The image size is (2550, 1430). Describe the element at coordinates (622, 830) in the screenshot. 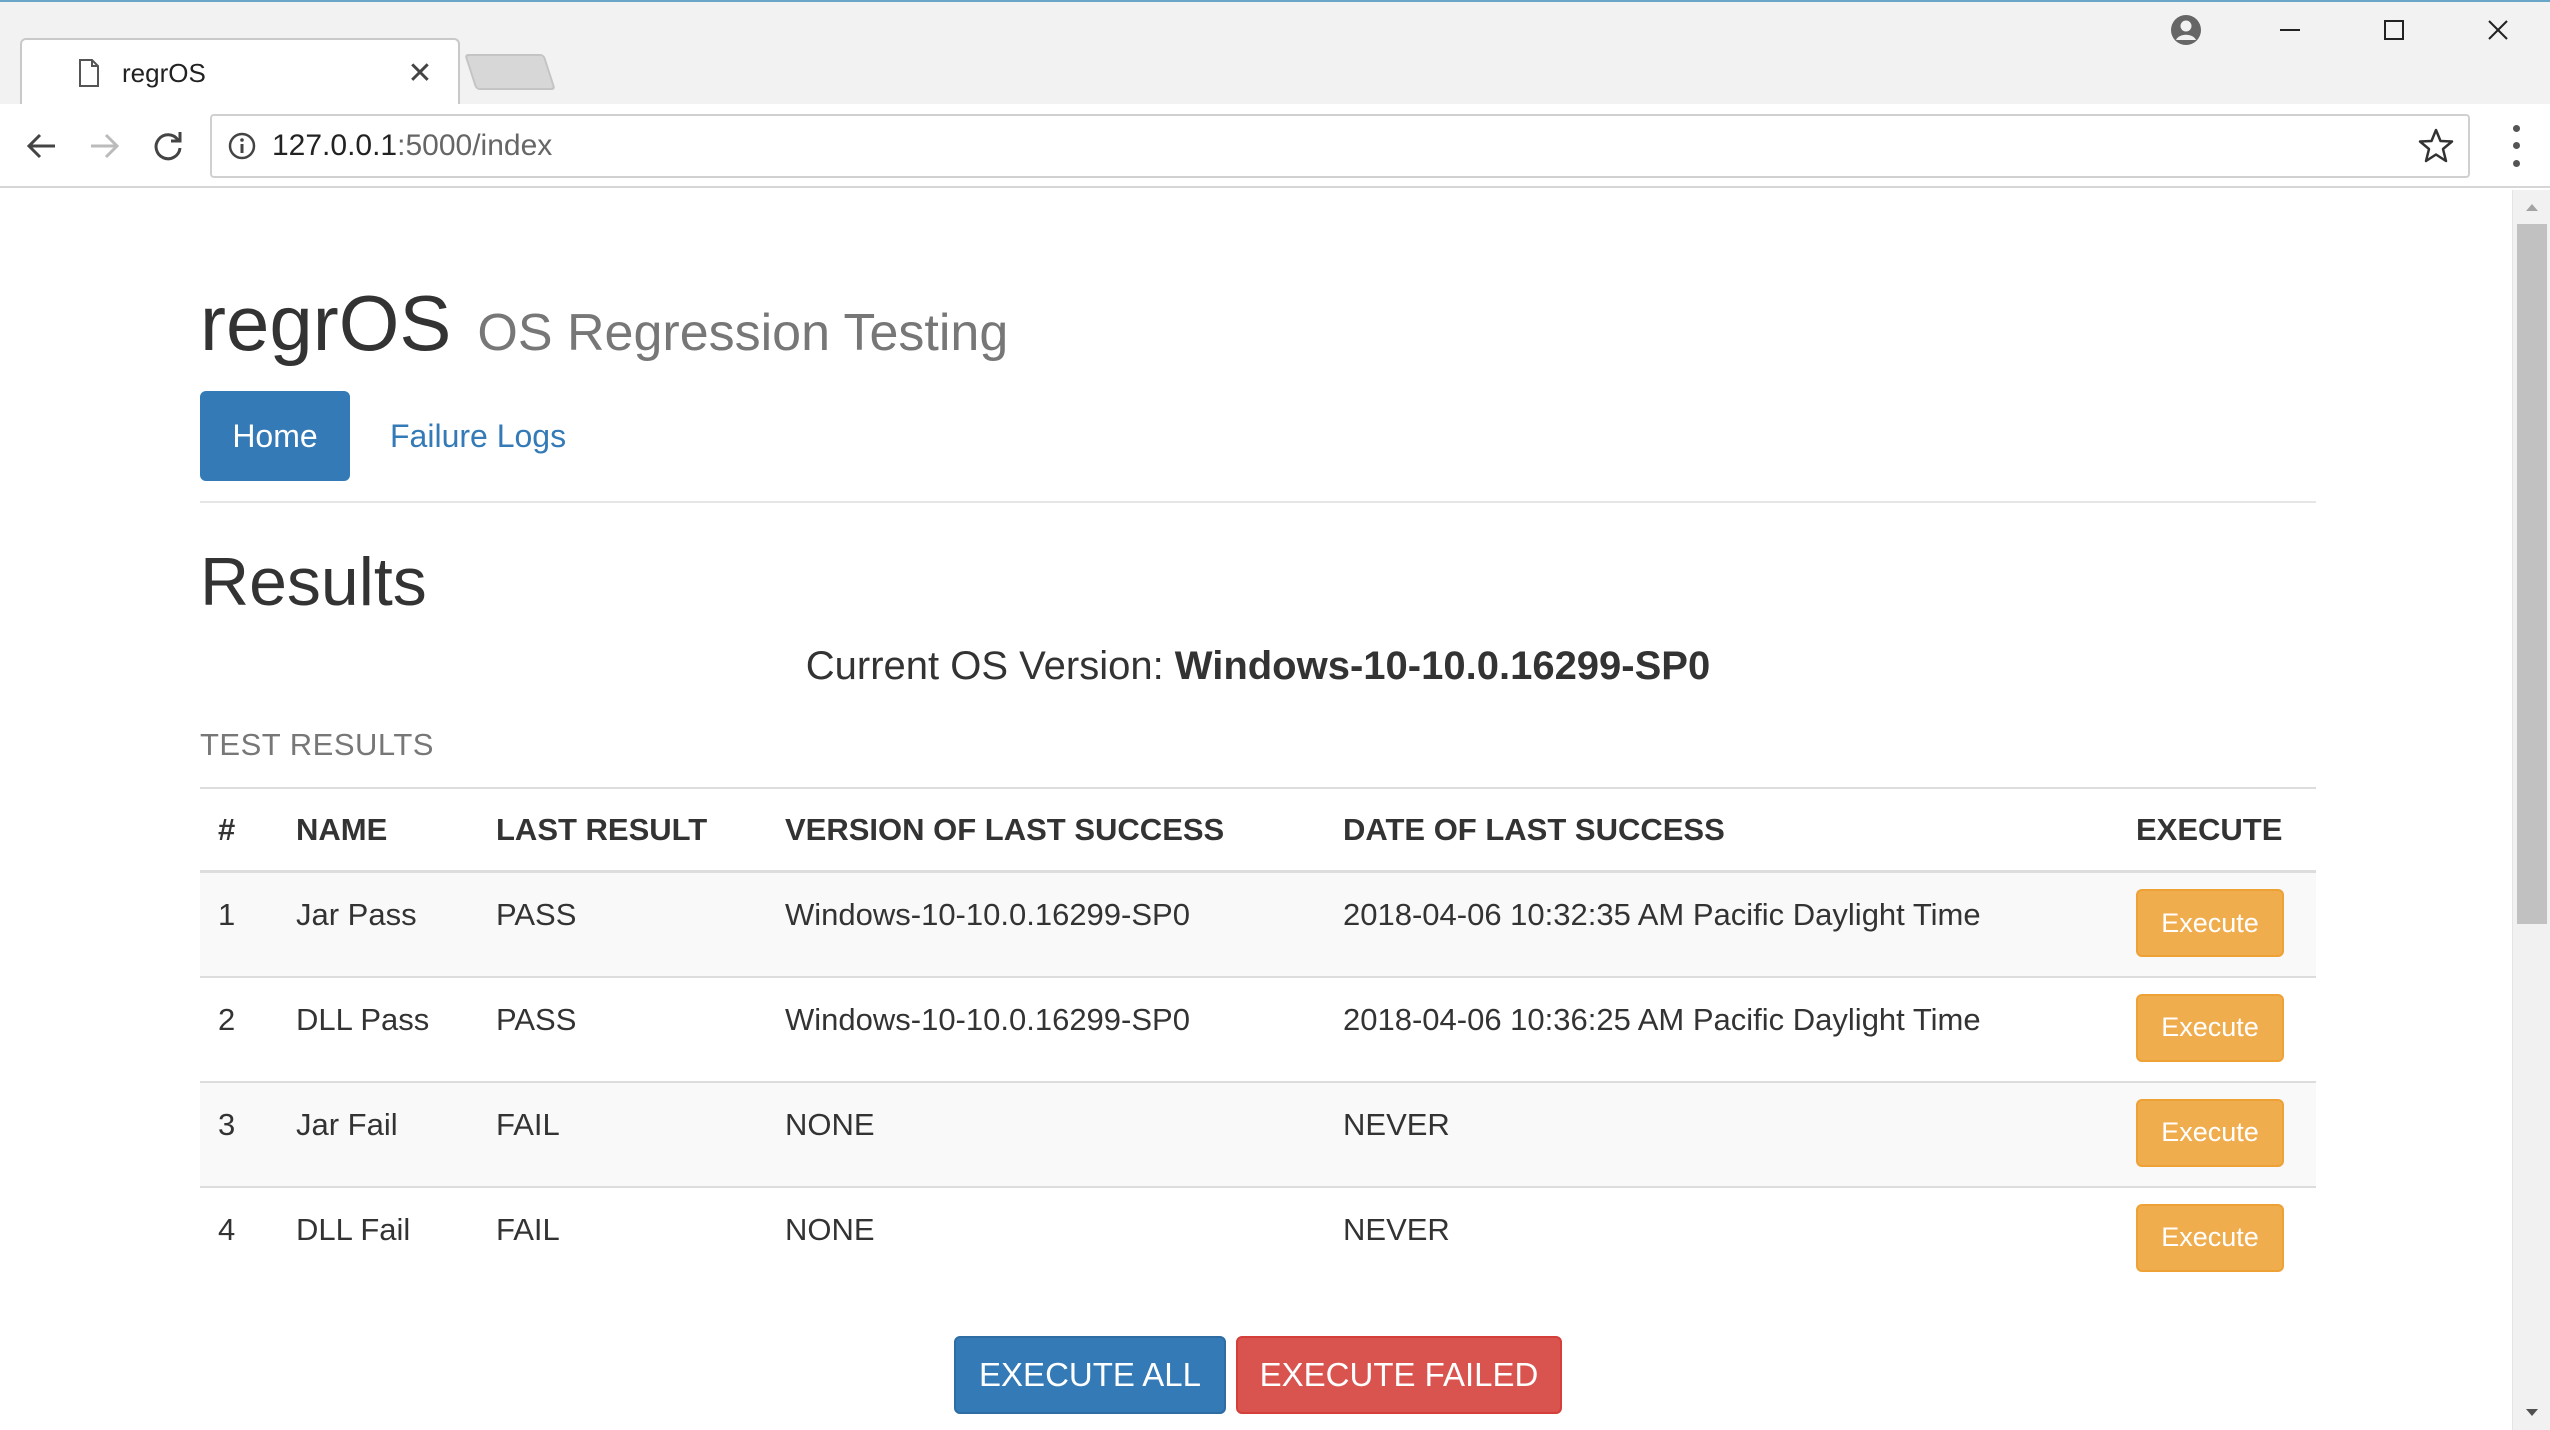

I see `col-header-last-result: LAST RESULT` at that location.